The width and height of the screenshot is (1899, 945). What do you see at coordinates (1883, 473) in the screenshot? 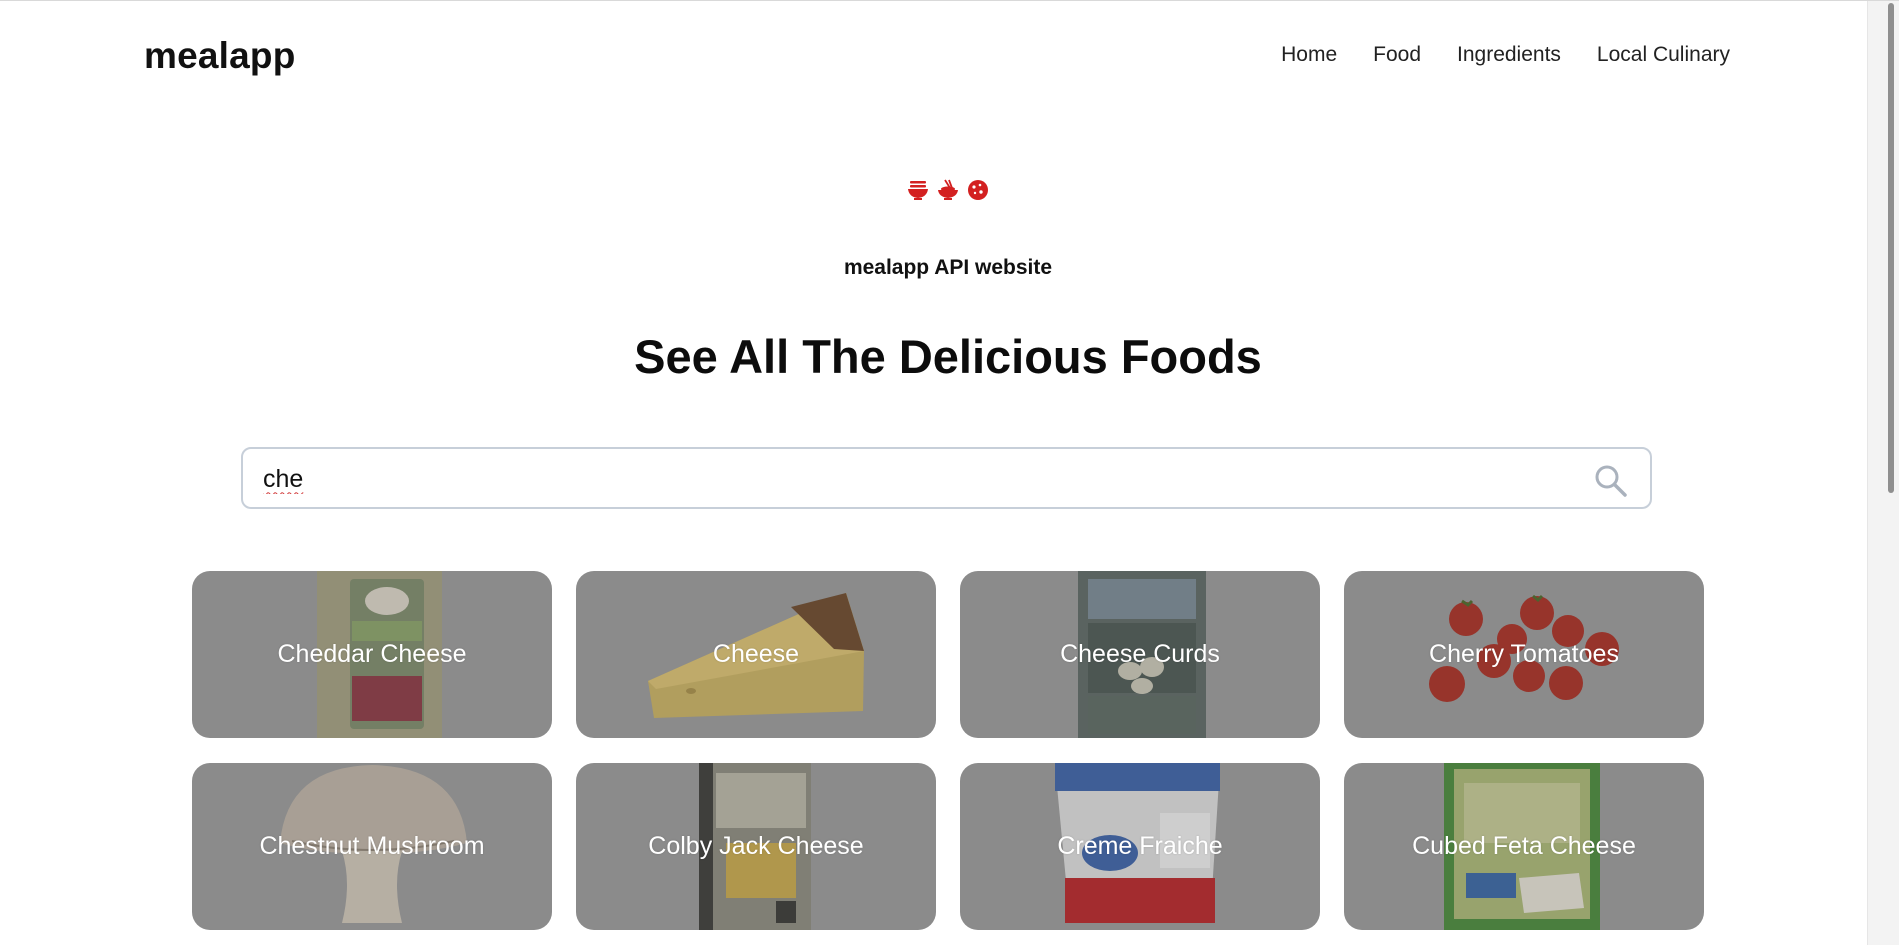
I see `page-scrollbar` at bounding box center [1883, 473].